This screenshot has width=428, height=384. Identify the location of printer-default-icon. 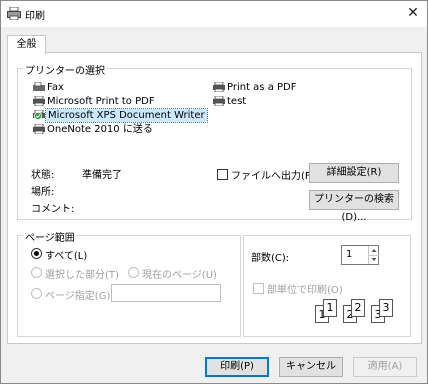
(39, 115).